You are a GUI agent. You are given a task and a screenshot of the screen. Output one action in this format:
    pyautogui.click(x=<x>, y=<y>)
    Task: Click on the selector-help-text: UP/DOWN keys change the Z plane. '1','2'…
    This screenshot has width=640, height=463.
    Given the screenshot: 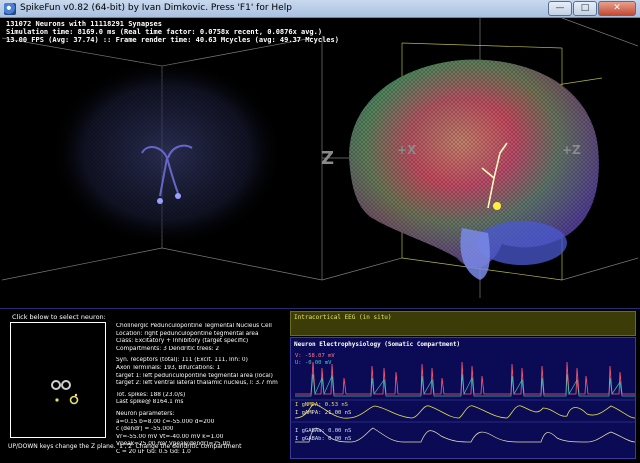 What is the action you would take?
    pyautogui.click(x=125, y=446)
    